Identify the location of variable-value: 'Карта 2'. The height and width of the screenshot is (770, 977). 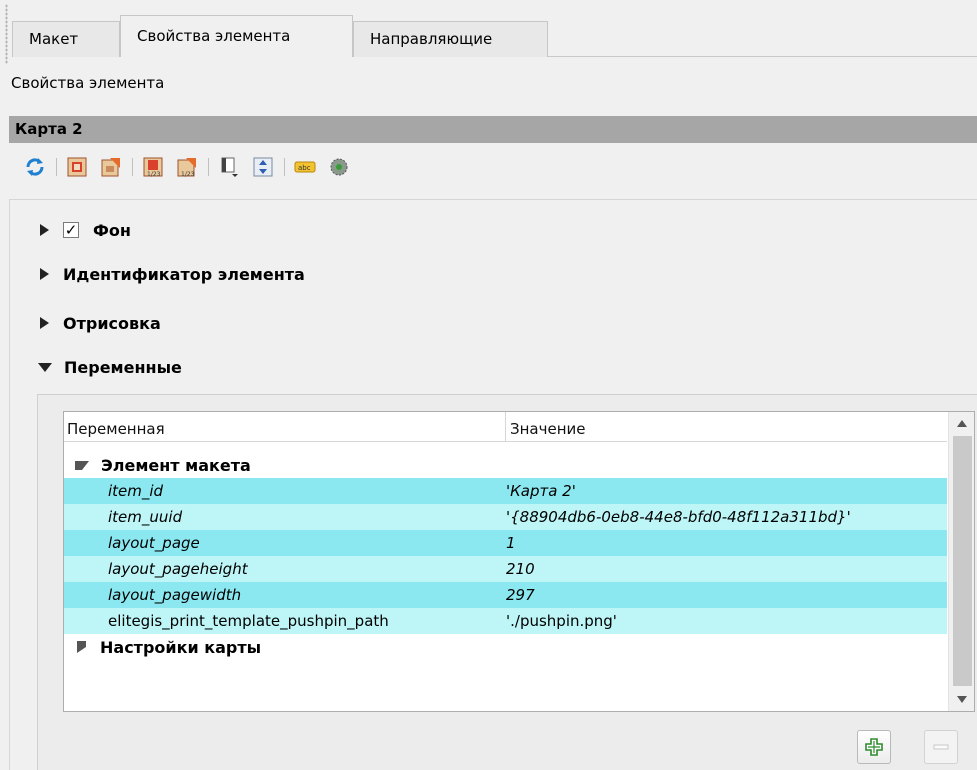
(541, 491).